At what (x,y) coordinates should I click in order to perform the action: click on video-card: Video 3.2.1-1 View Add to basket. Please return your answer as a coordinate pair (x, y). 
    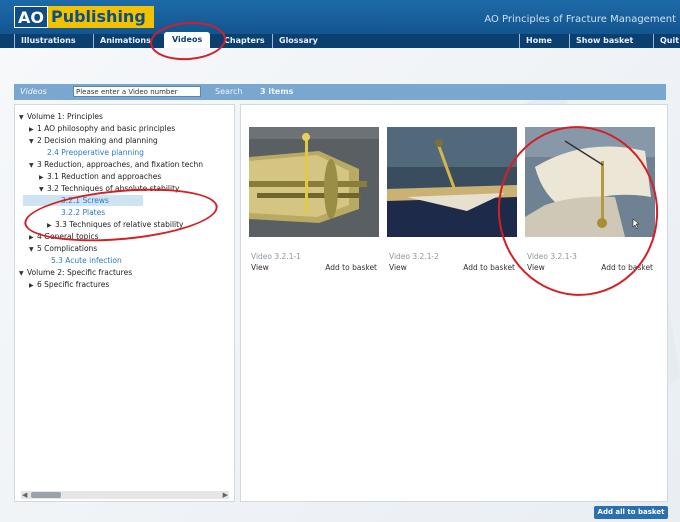
    Looking at the image, I should click on (314, 202).